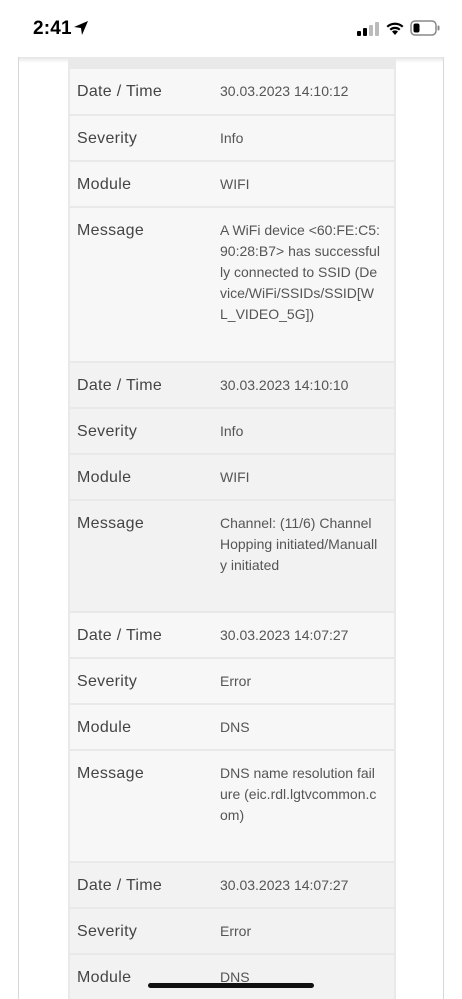 Image resolution: width=462 pixels, height=999 pixels. What do you see at coordinates (284, 385) in the screenshot?
I see `date-time-value: 30.03.2023 14:10:10` at bounding box center [284, 385].